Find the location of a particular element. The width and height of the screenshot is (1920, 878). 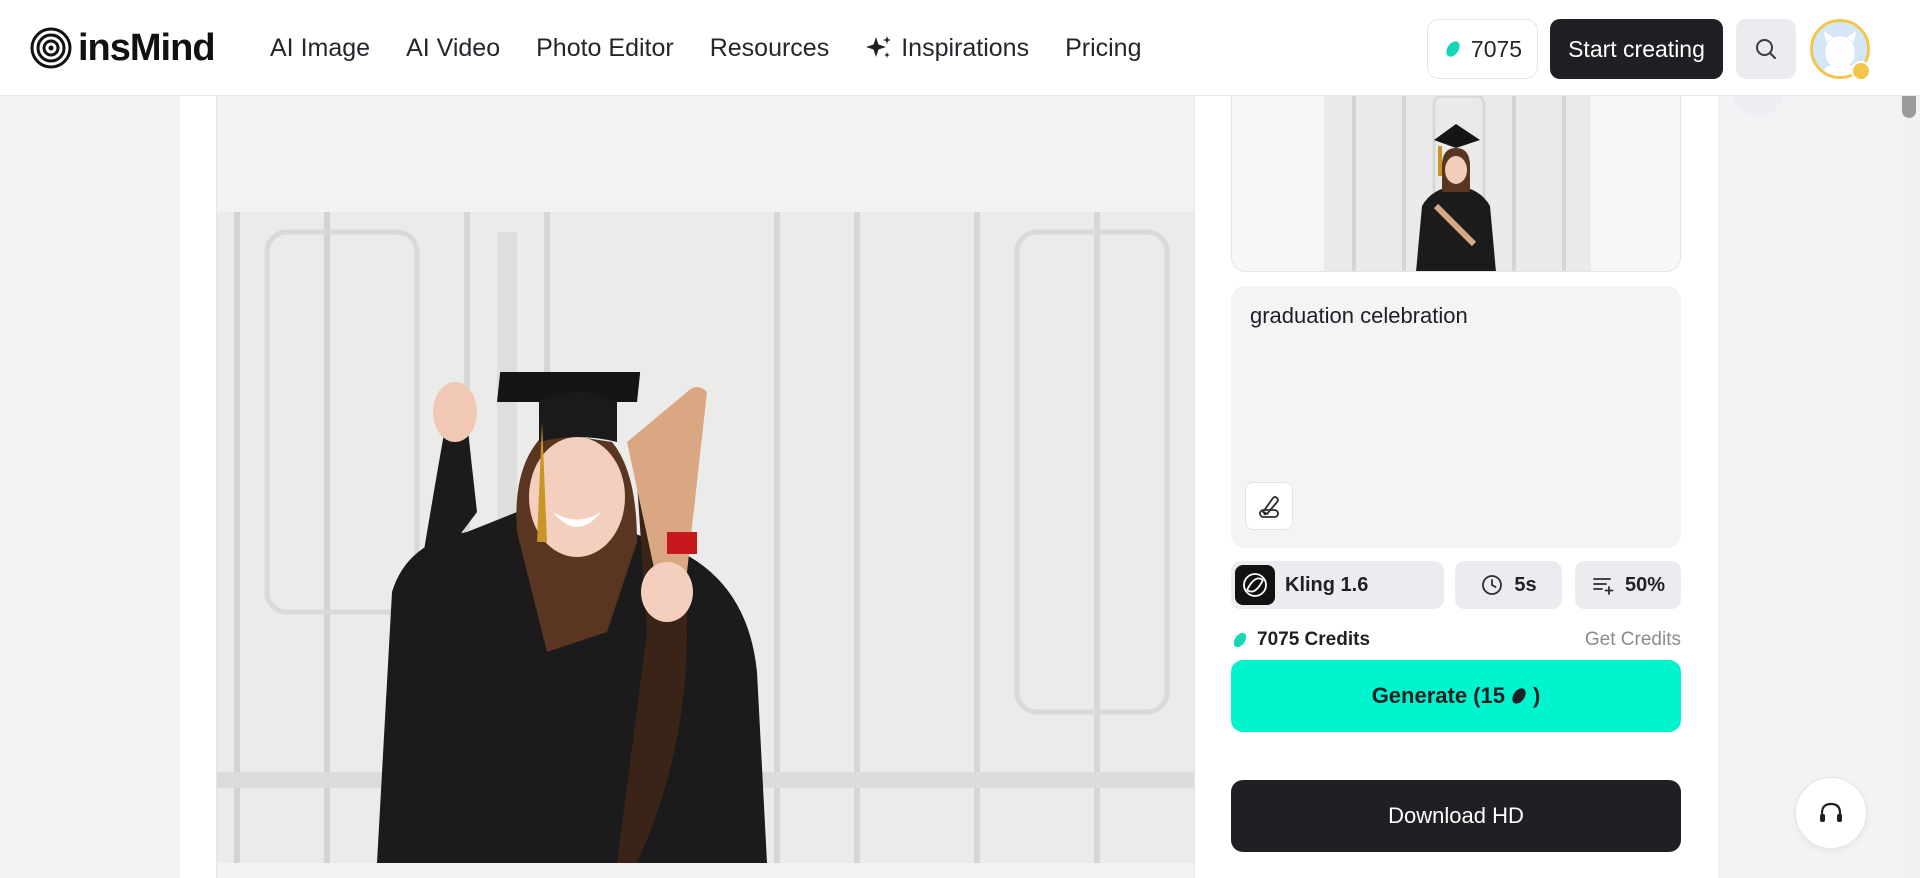

nav-item-label: Photo Editor is located at coordinates (605, 47).